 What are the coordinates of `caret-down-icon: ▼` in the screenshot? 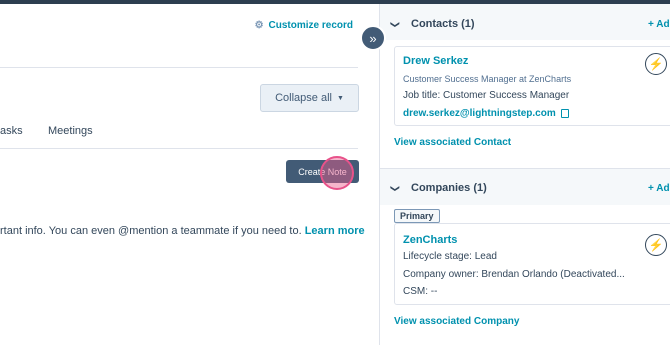 It's located at (340, 98).